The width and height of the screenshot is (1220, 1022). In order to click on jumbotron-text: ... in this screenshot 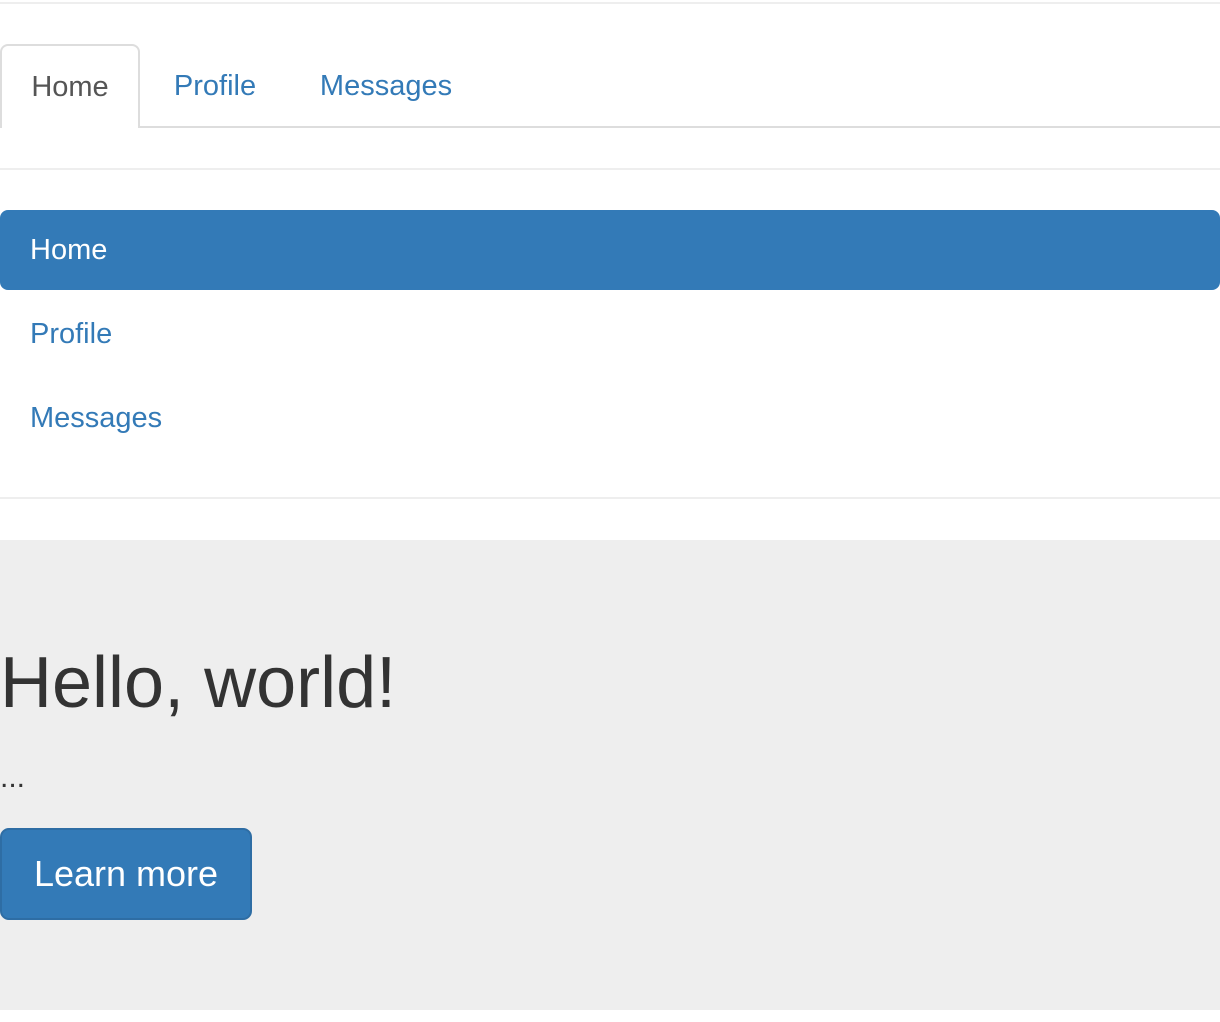, I will do `click(13, 777)`.